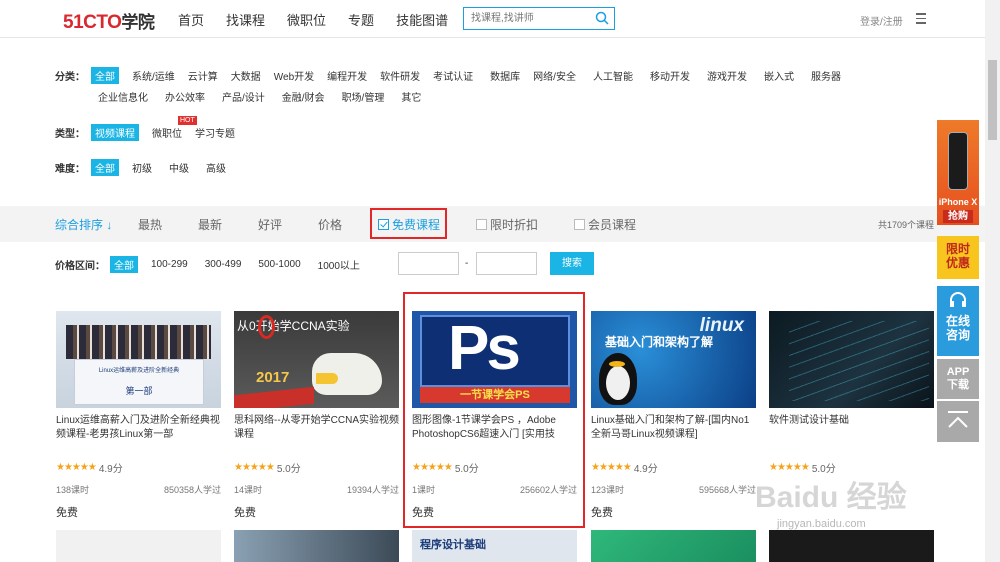  I want to click on category-option: 人工智能, so click(613, 75).